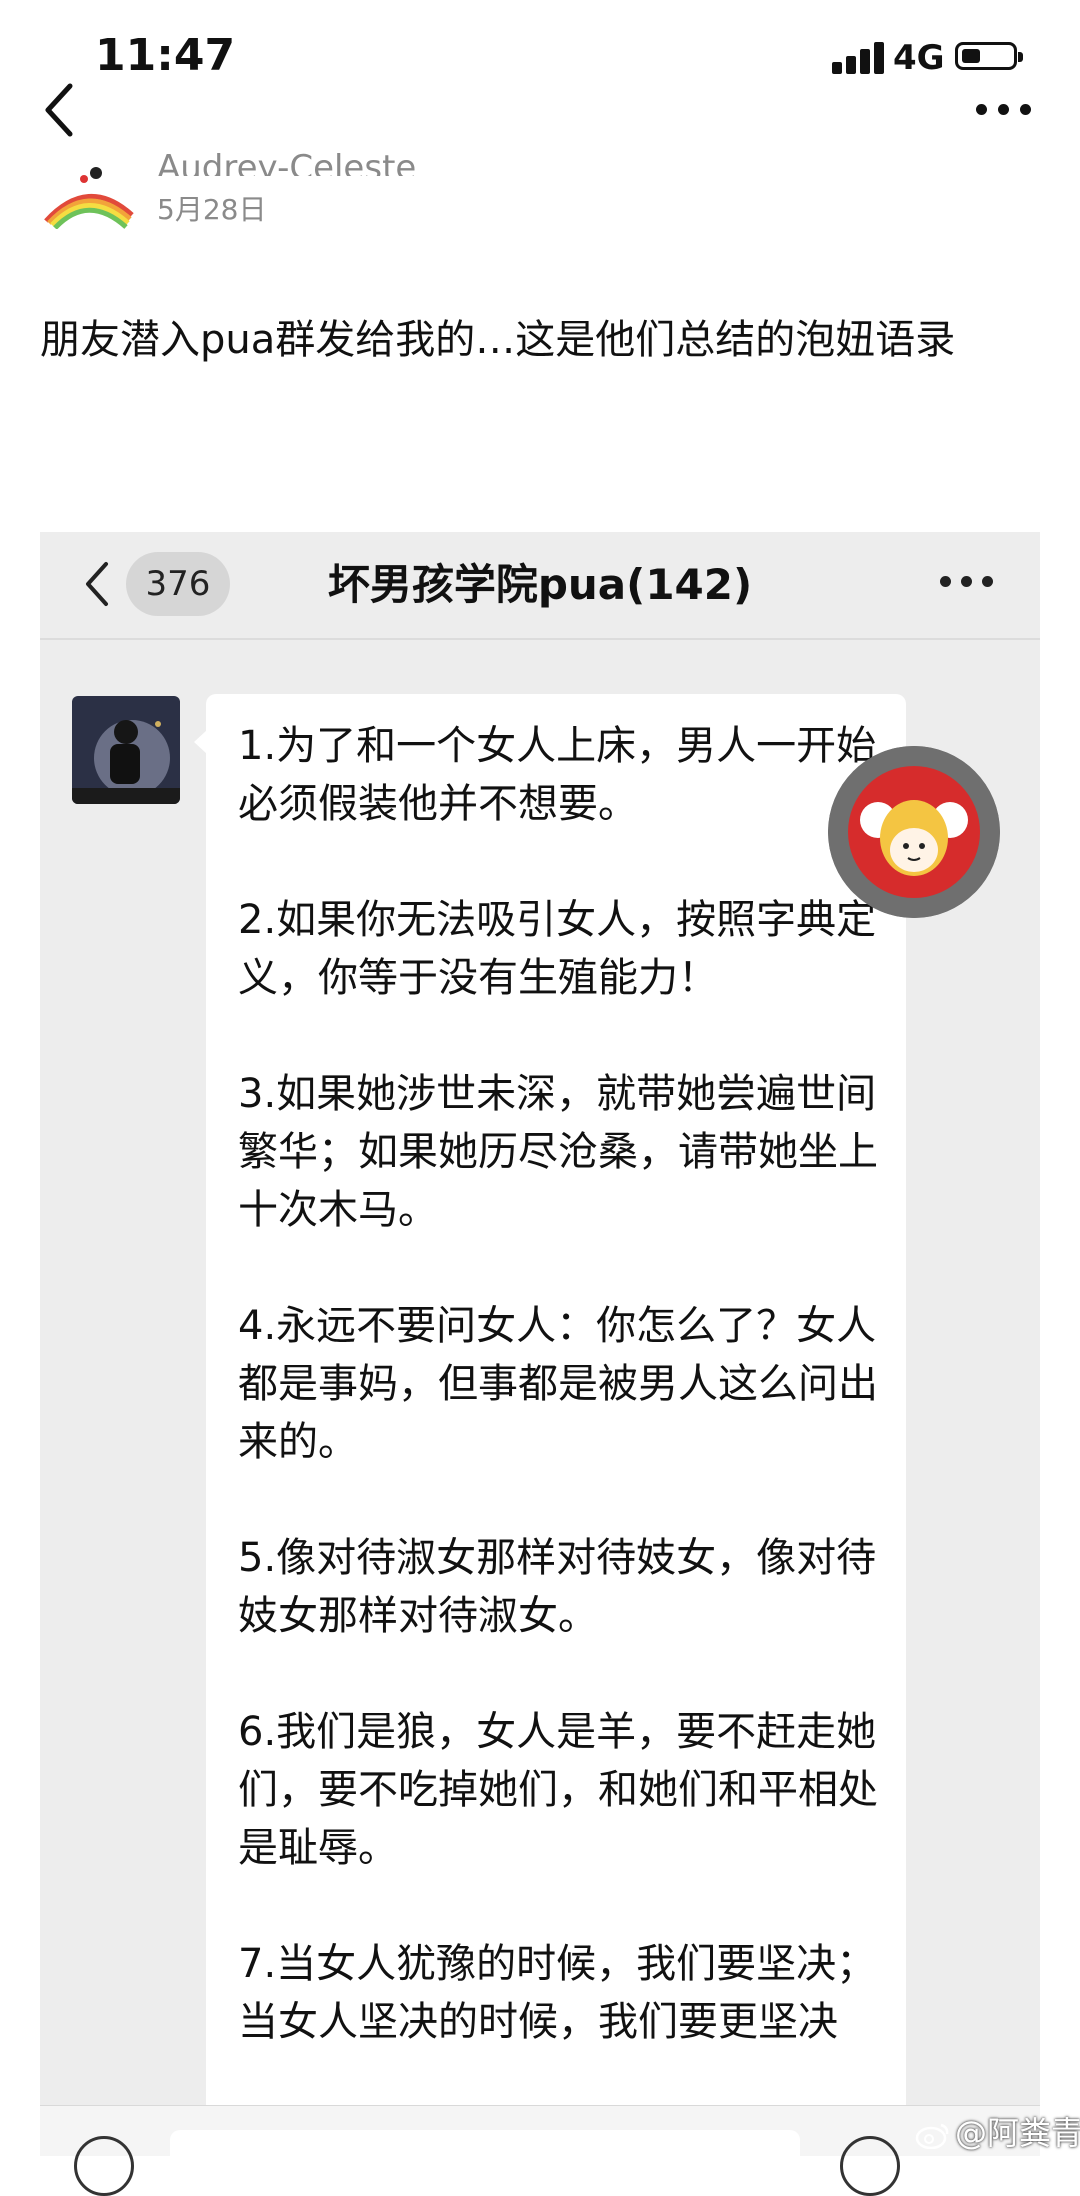  Describe the element at coordinates (1017, 2133) in the screenshot. I see `watermark-text: @阿粪青` at that location.